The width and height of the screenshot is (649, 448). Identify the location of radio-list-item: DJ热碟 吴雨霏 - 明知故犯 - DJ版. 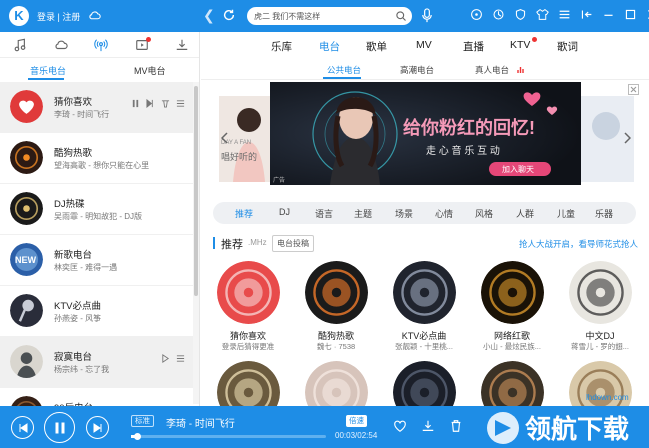
(96, 209).